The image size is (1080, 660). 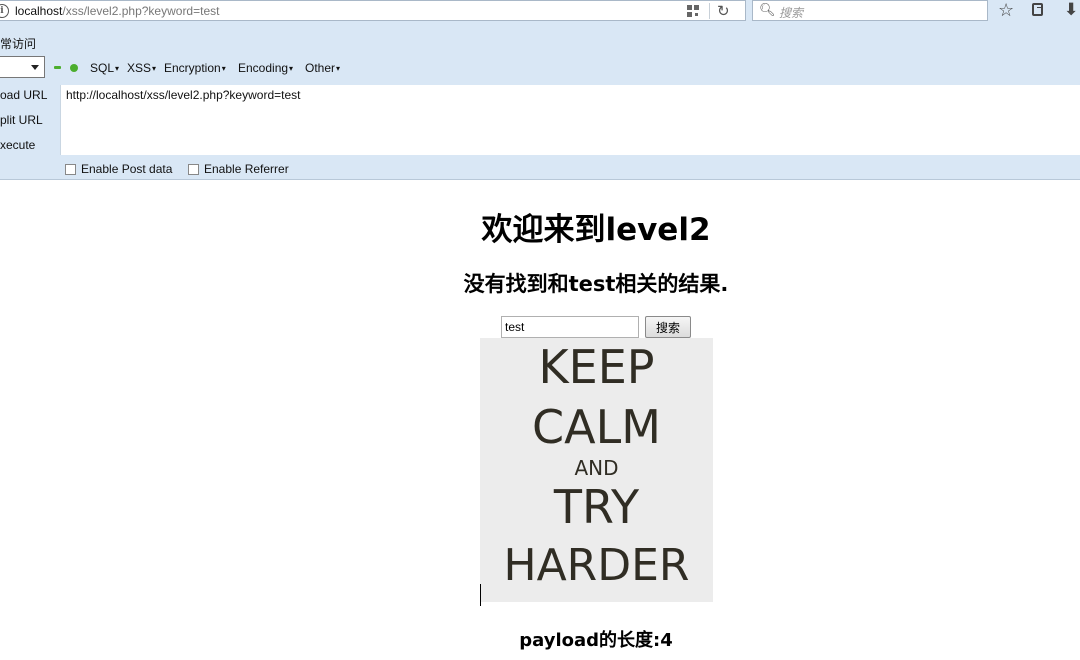 I want to click on keyword-input, so click(x=570, y=327).